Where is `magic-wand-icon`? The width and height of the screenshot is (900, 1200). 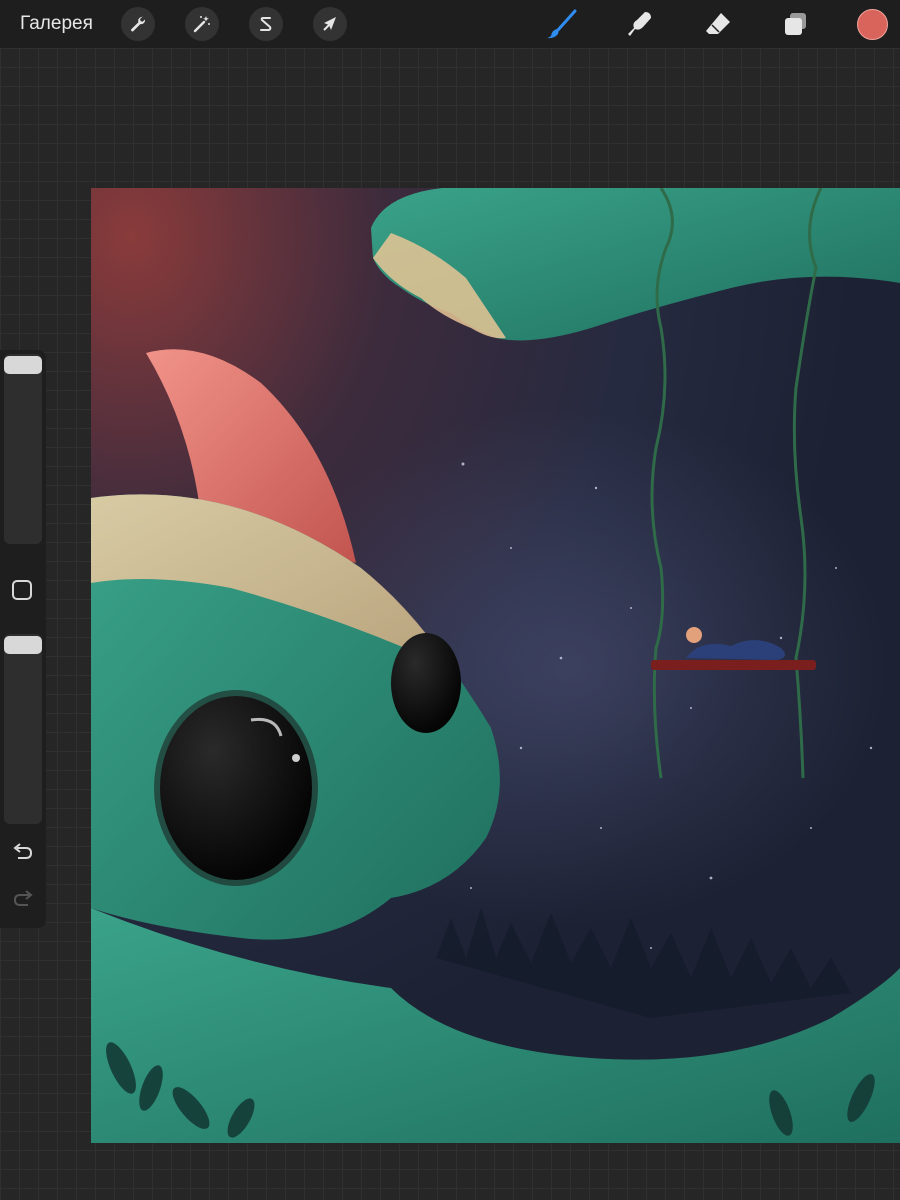 magic-wand-icon is located at coordinates (201, 24).